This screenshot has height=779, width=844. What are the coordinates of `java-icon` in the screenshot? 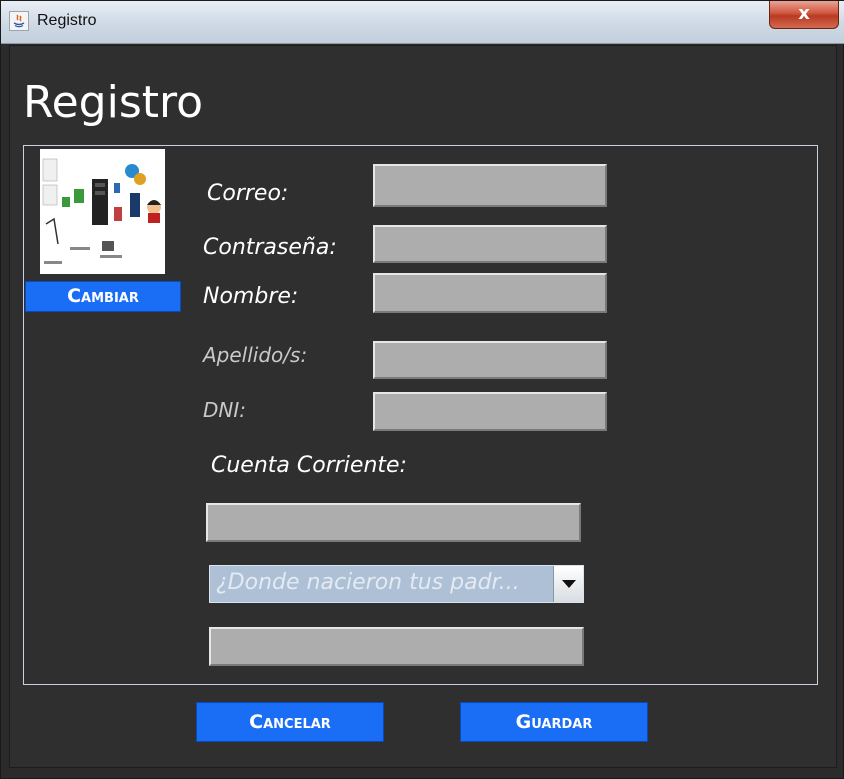 It's located at (19, 21).